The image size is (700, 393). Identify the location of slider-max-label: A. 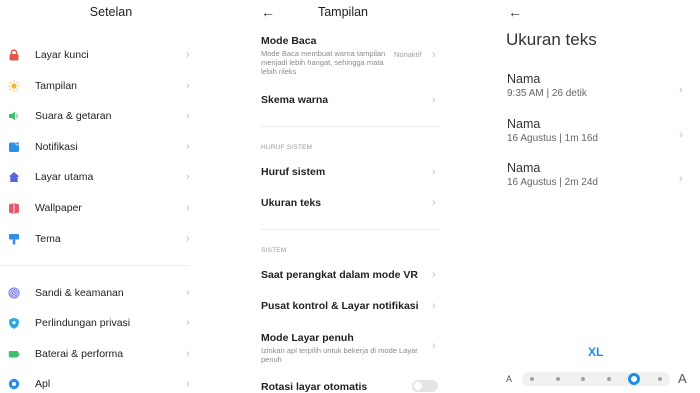
(682, 378).